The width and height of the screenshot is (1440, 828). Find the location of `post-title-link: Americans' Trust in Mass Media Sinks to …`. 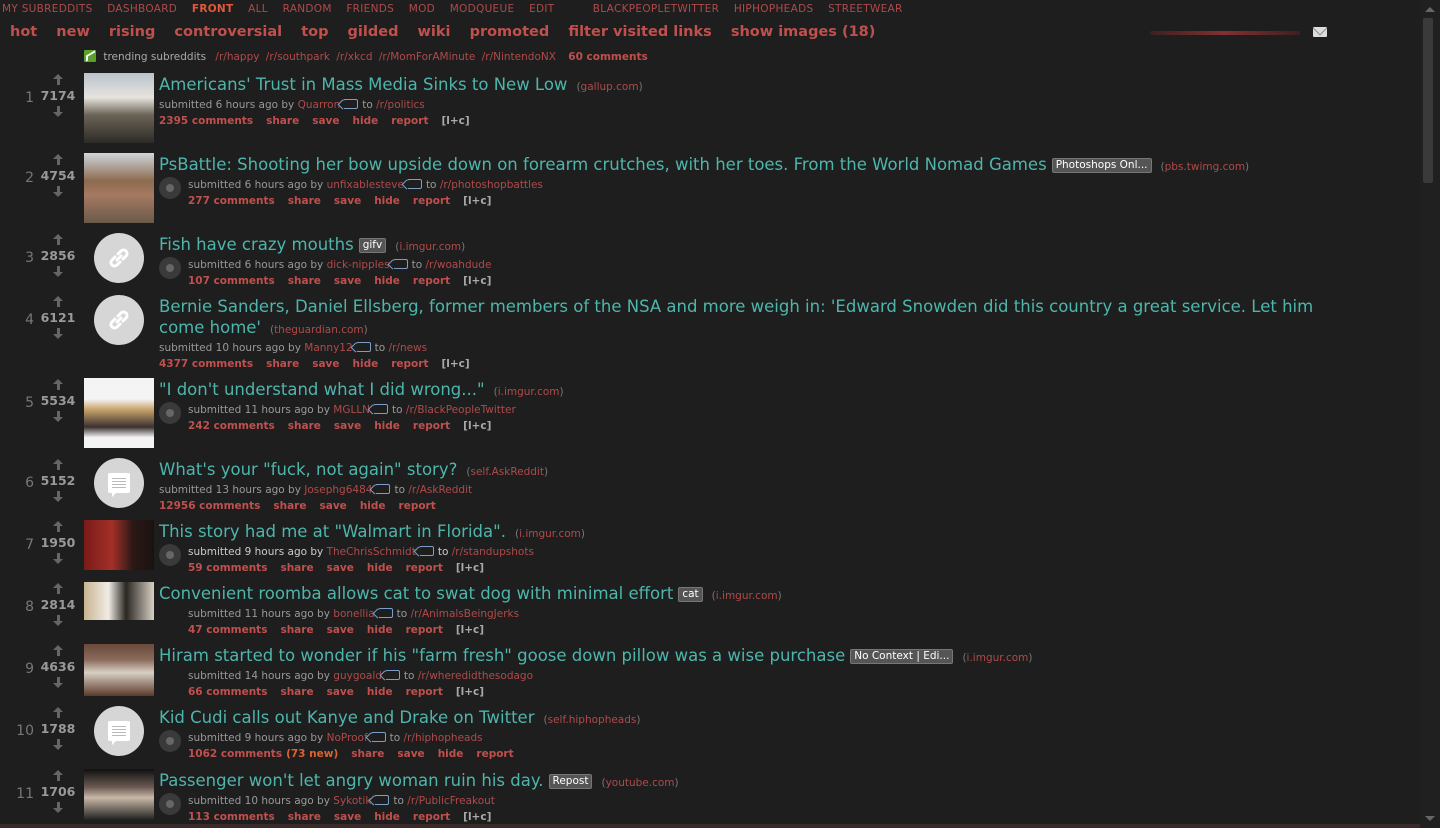

post-title-link: Americans' Trust in Mass Media Sinks to … is located at coordinates (363, 84).